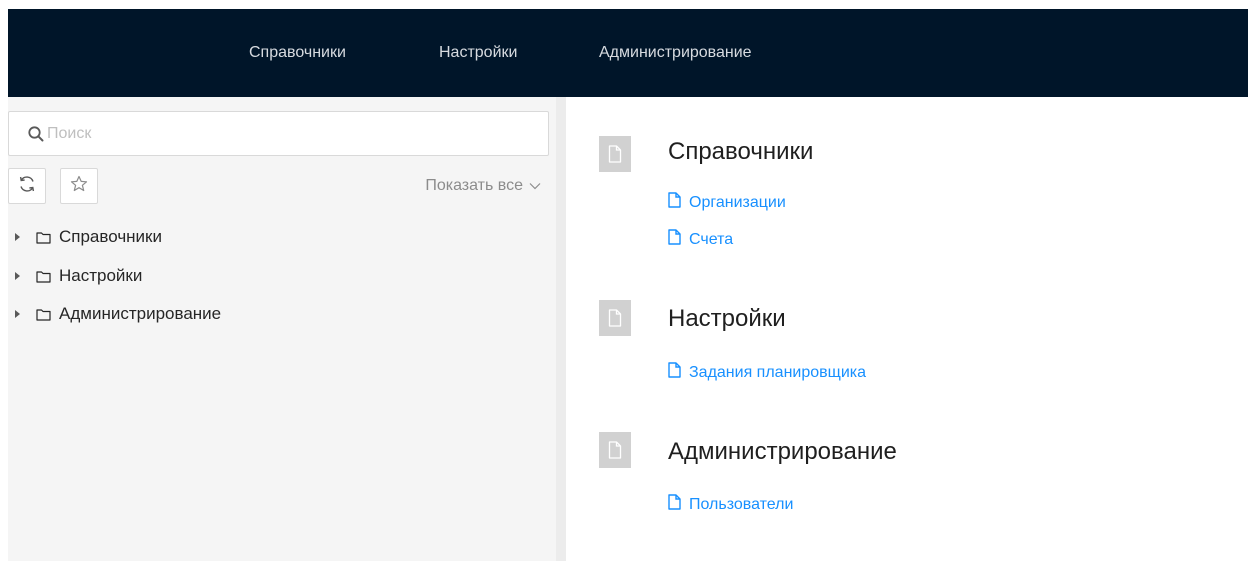 The width and height of the screenshot is (1248, 561). Describe the element at coordinates (140, 313) in the screenshot. I see `tree-node-label: Администрирование` at that location.